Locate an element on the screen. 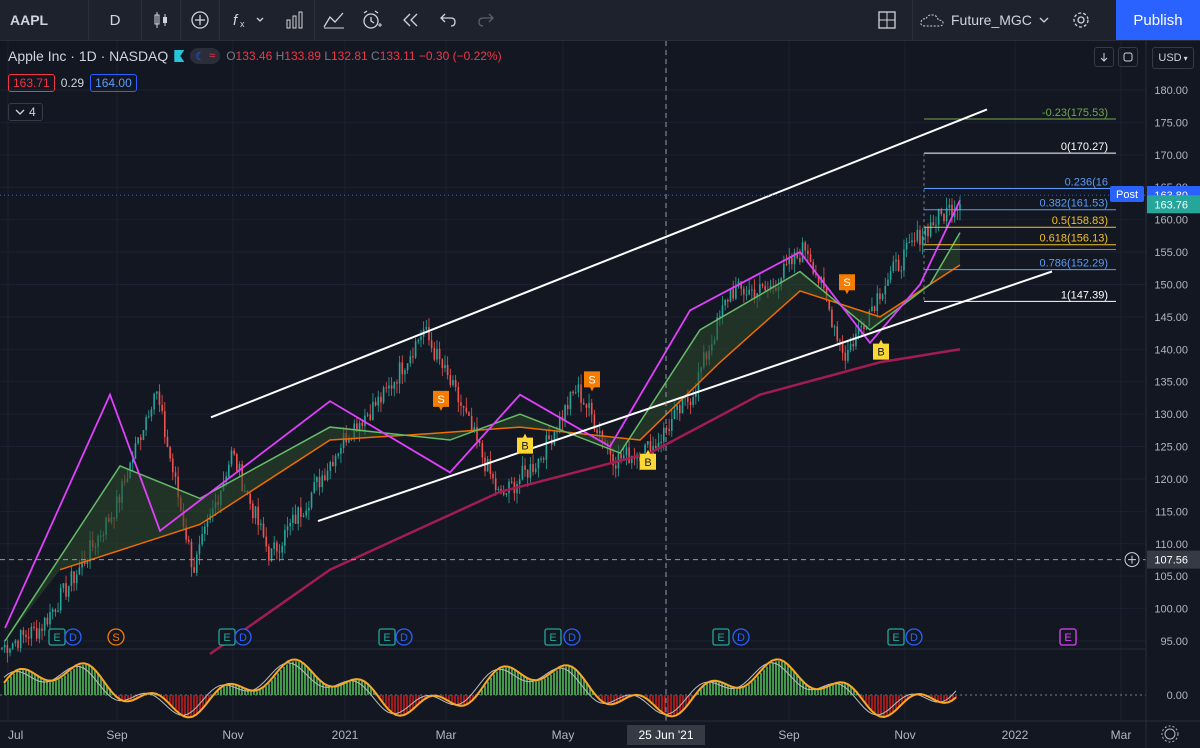 The image size is (1200, 748). signal-label: S is located at coordinates (846, 283).